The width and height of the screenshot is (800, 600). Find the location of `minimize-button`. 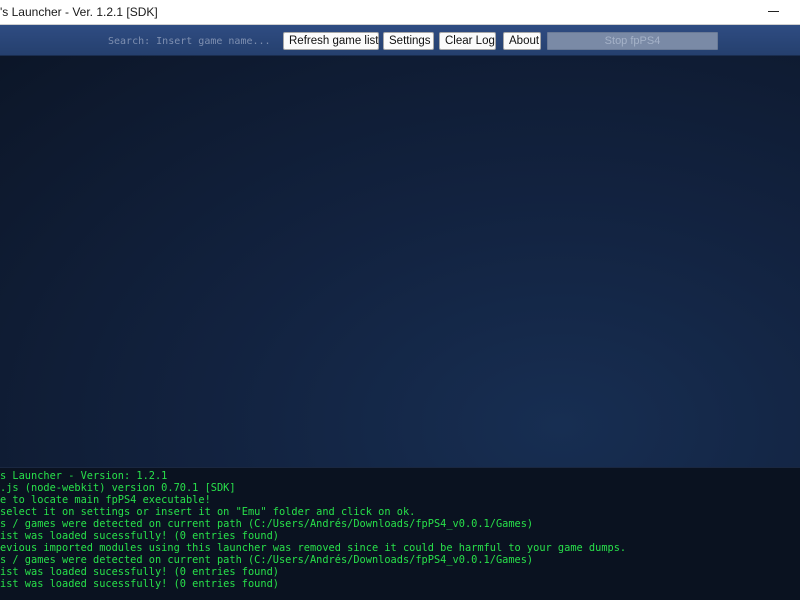

minimize-button is located at coordinates (780, 12).